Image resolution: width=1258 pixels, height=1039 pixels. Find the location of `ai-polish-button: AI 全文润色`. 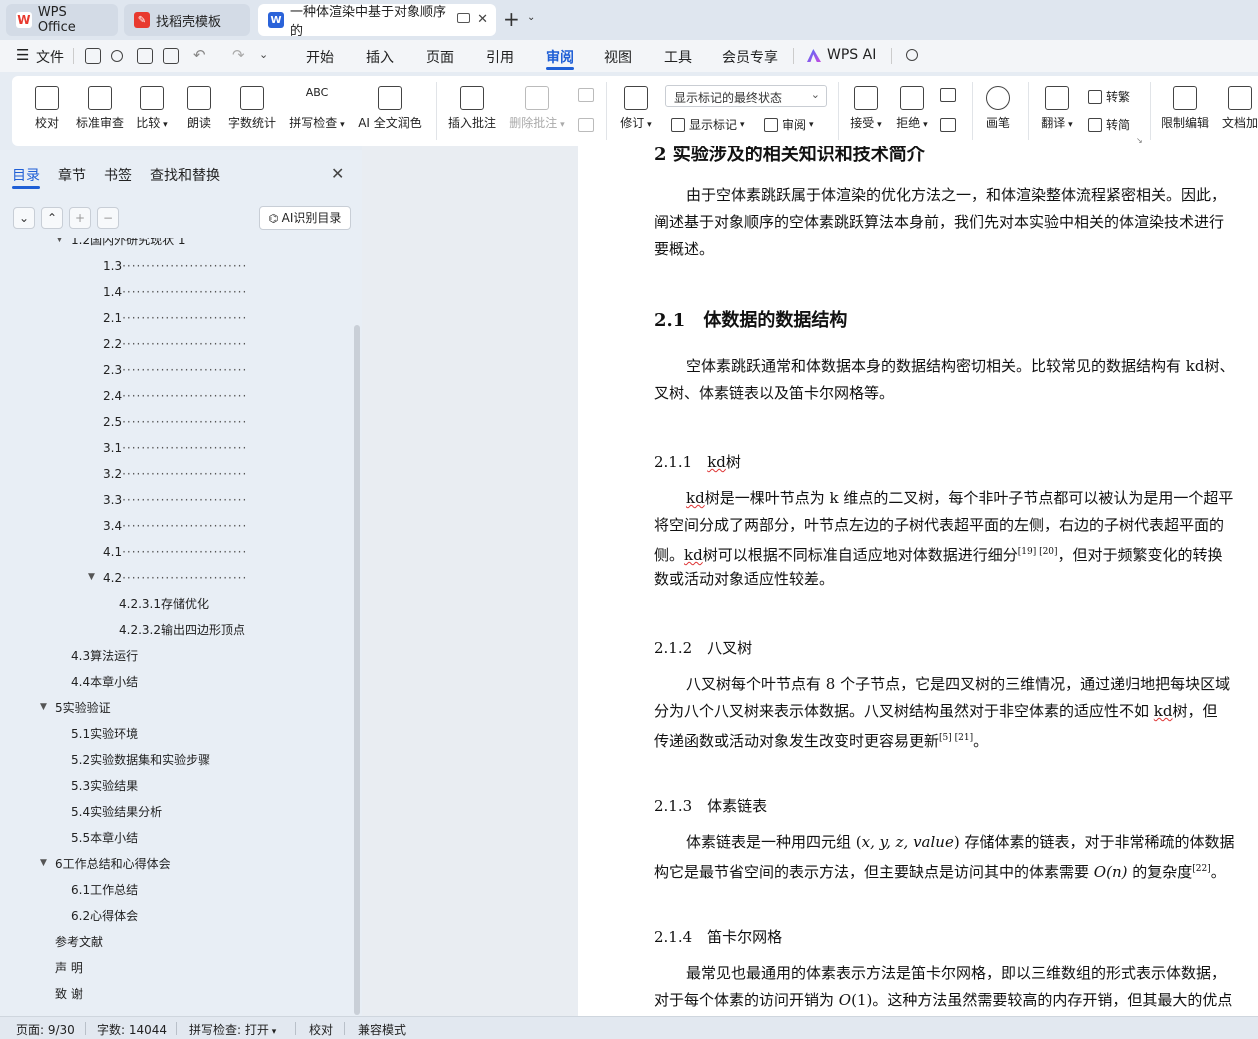

ai-polish-button: AI 全文润色 is located at coordinates (390, 108).